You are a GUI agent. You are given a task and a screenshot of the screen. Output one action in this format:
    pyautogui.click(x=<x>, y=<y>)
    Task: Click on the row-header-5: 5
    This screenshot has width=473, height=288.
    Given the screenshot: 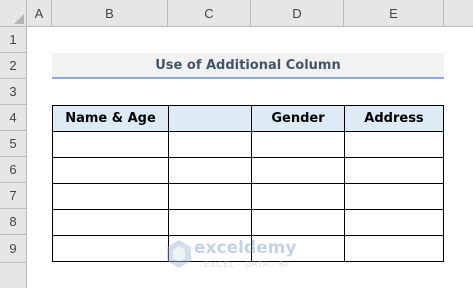 What is the action you would take?
    pyautogui.click(x=13, y=144)
    